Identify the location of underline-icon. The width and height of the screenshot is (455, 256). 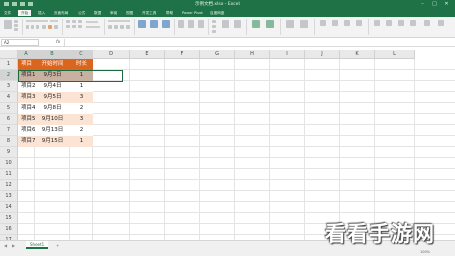
(37, 27).